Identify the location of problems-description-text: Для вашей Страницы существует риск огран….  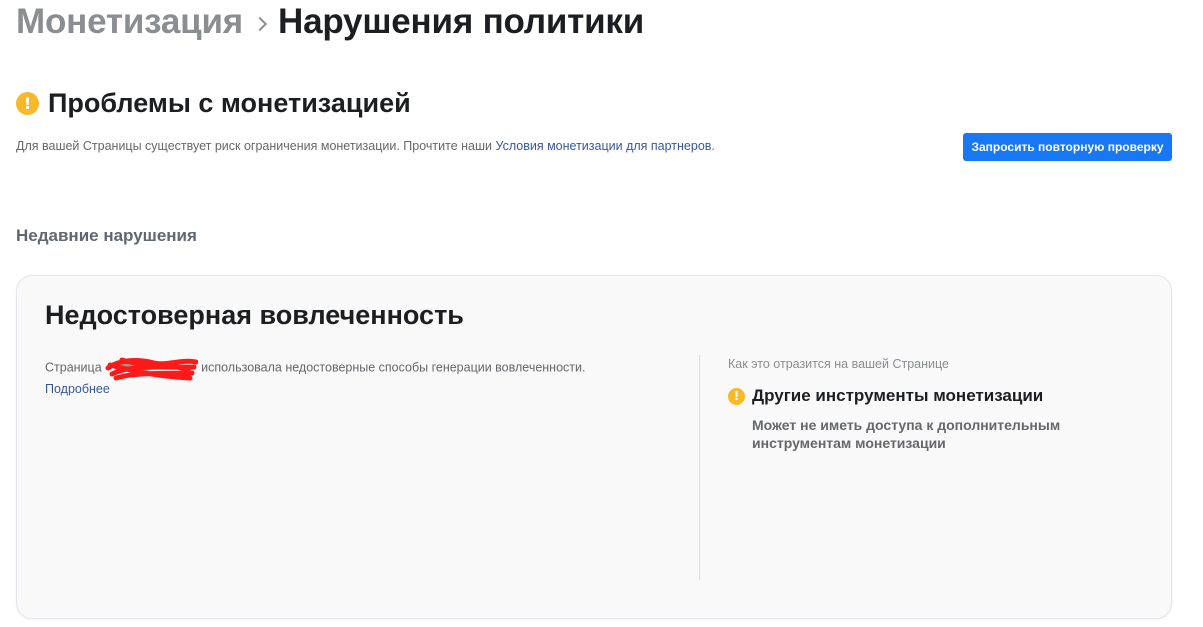
(256, 146).